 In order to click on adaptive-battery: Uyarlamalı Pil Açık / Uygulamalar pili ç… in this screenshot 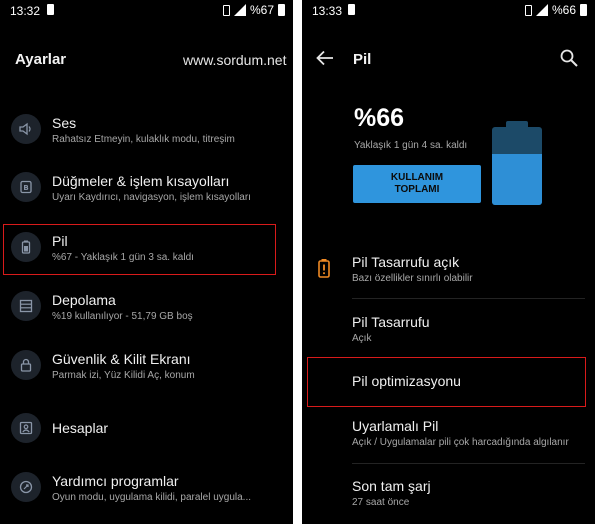, I will do `click(448, 432)`.